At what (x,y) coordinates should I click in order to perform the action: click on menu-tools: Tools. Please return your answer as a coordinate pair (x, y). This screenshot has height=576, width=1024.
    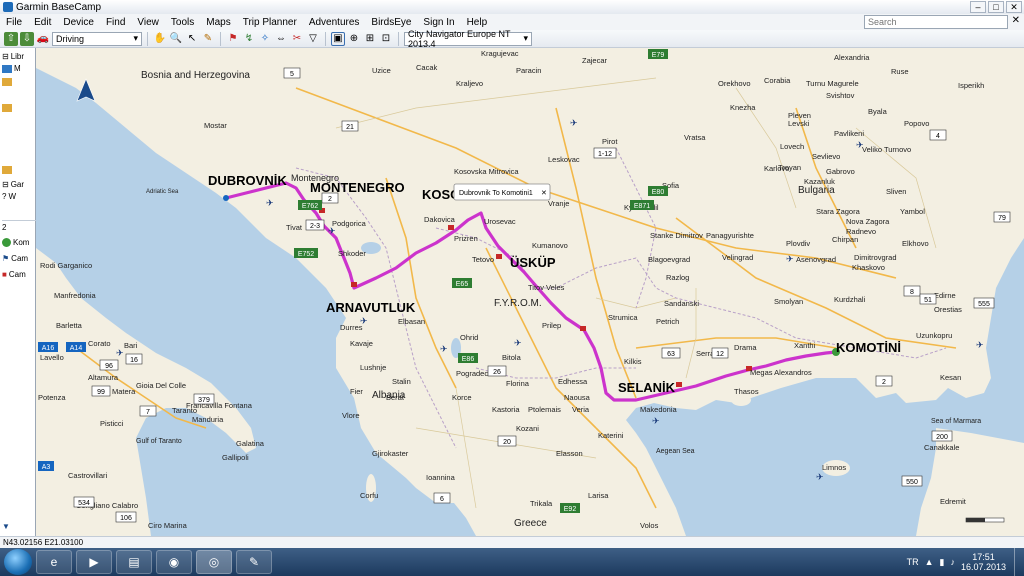
    Looking at the image, I should click on (182, 22).